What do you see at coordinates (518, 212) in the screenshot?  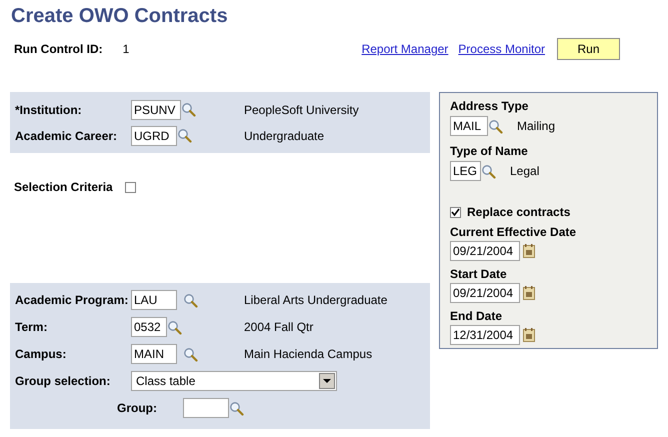 I see `replace-contracts-label: Replace contracts` at bounding box center [518, 212].